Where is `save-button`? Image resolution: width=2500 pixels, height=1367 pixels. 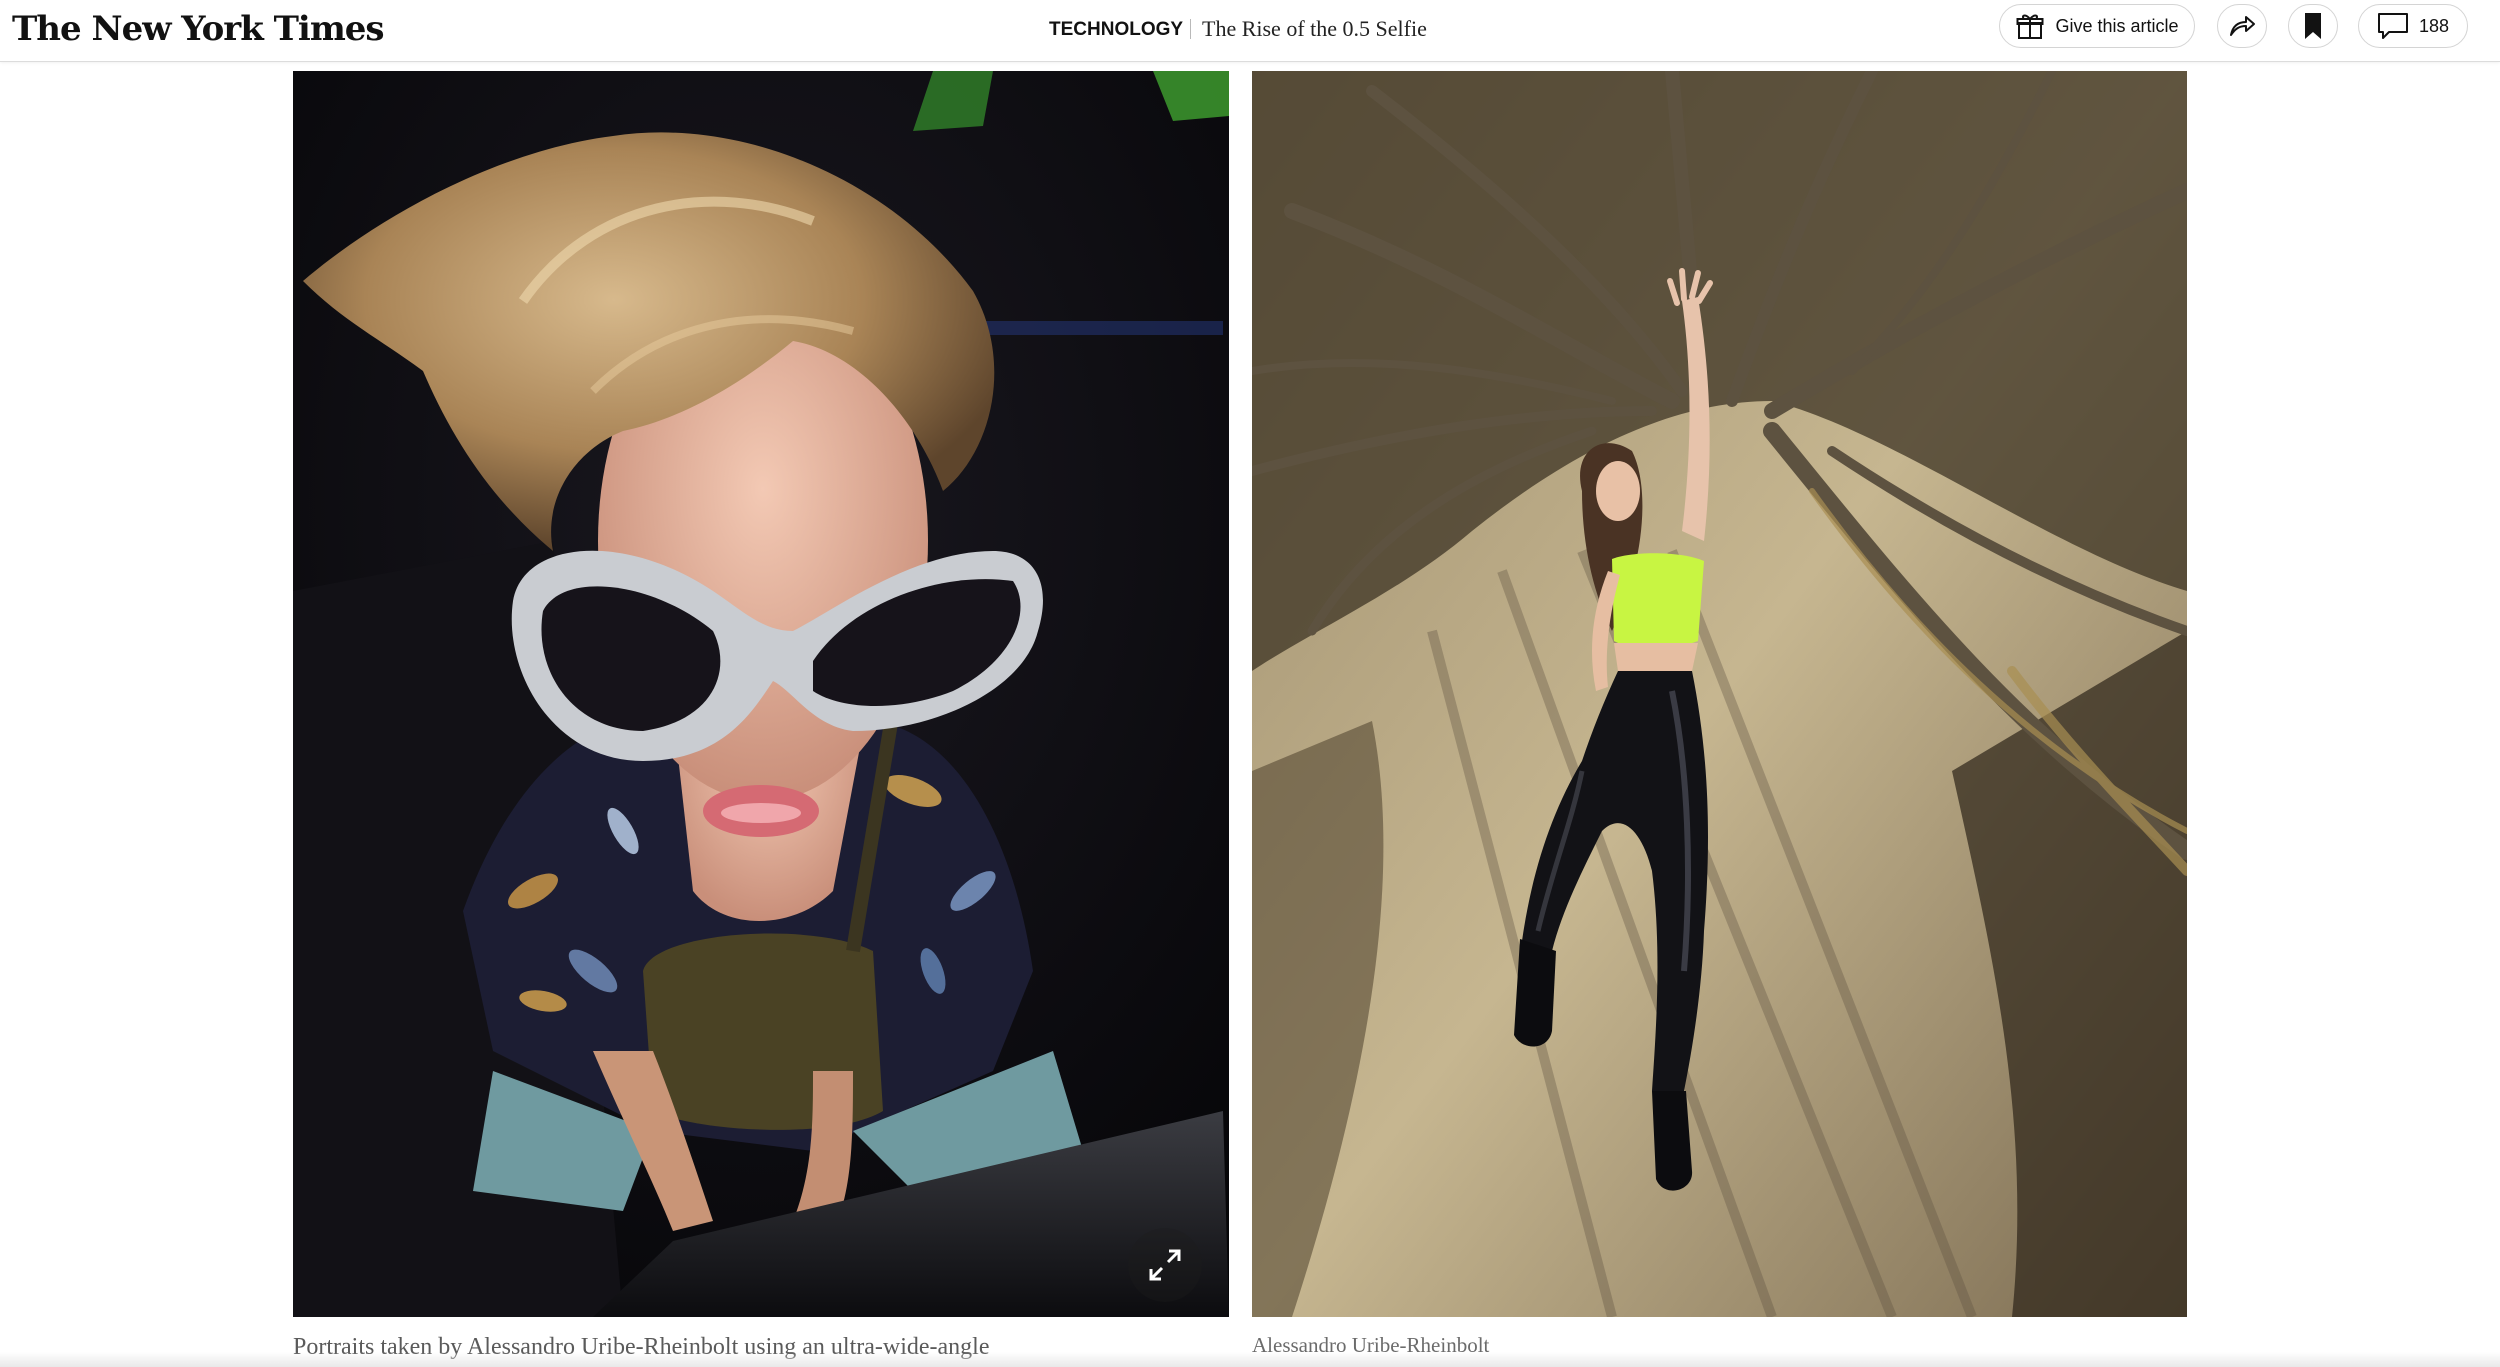 save-button is located at coordinates (2313, 26).